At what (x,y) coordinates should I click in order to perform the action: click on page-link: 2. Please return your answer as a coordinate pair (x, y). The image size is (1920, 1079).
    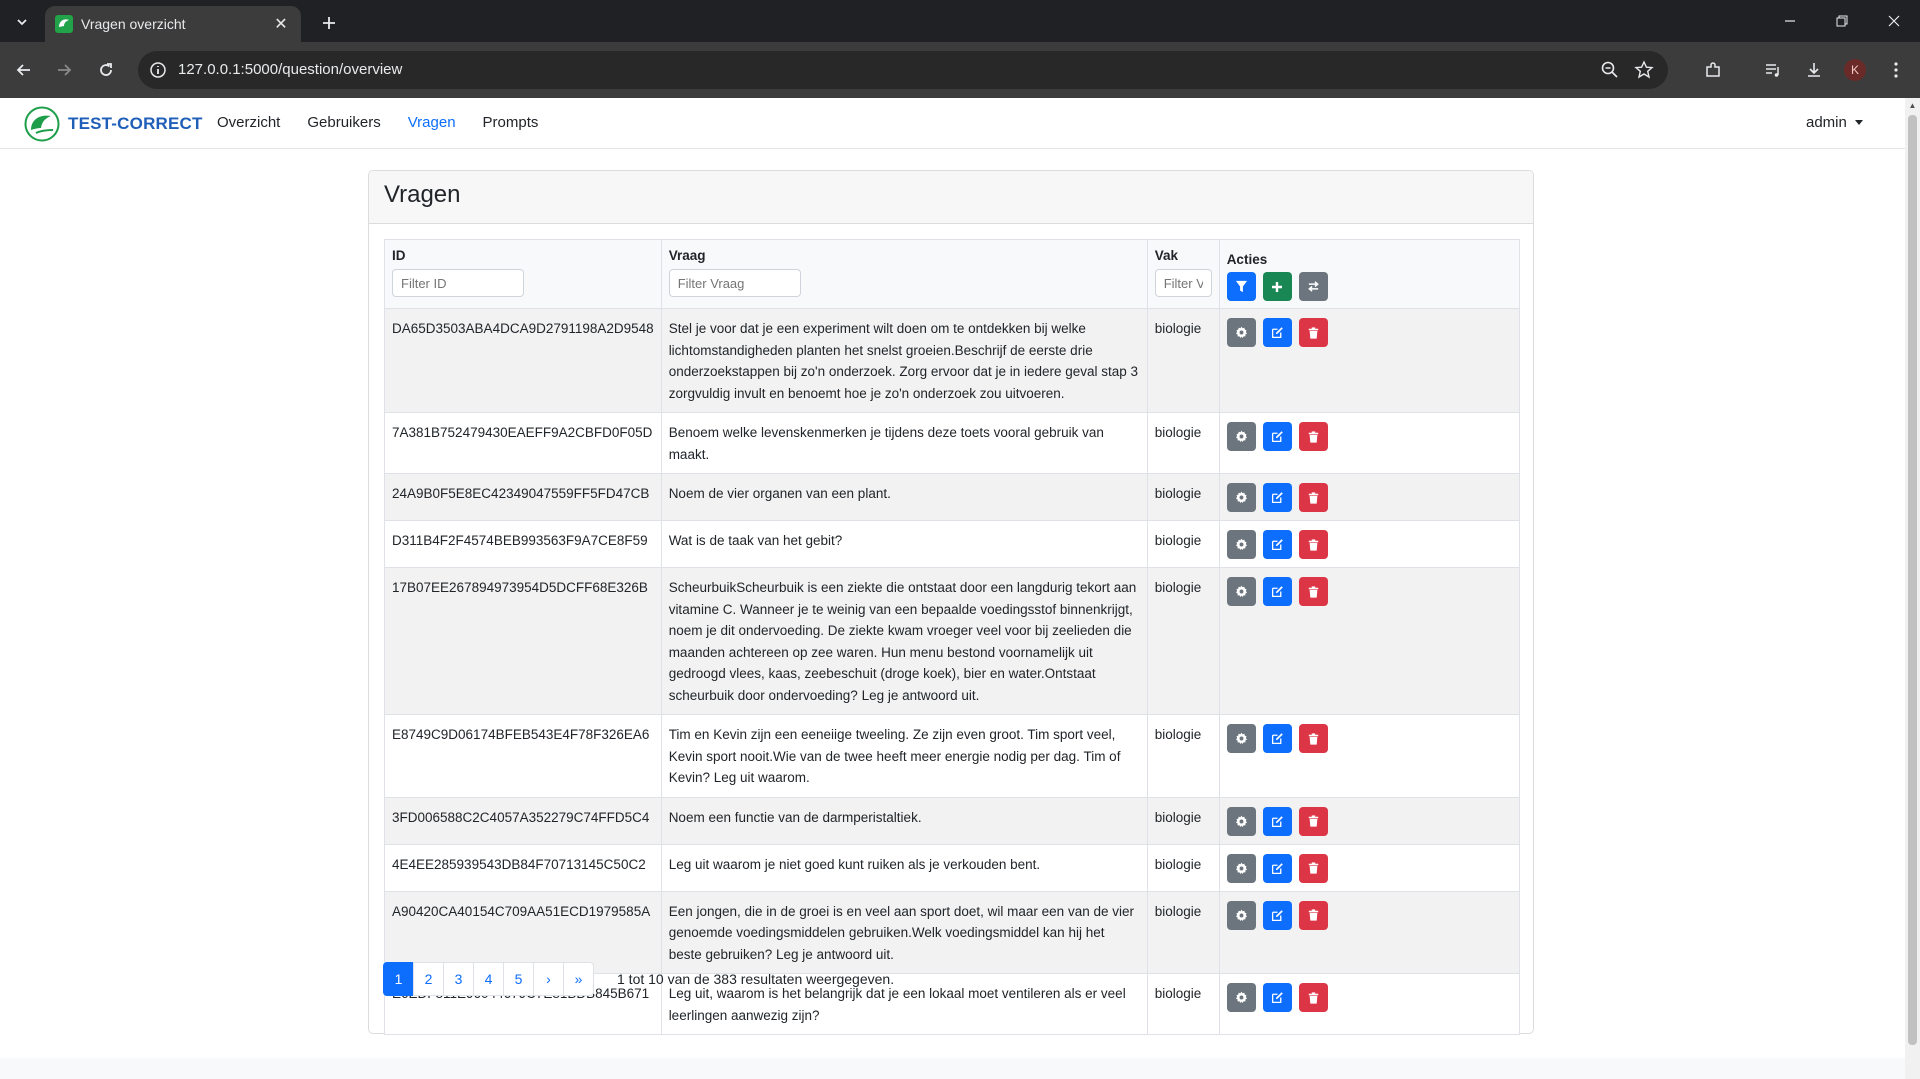
    Looking at the image, I should click on (428, 979).